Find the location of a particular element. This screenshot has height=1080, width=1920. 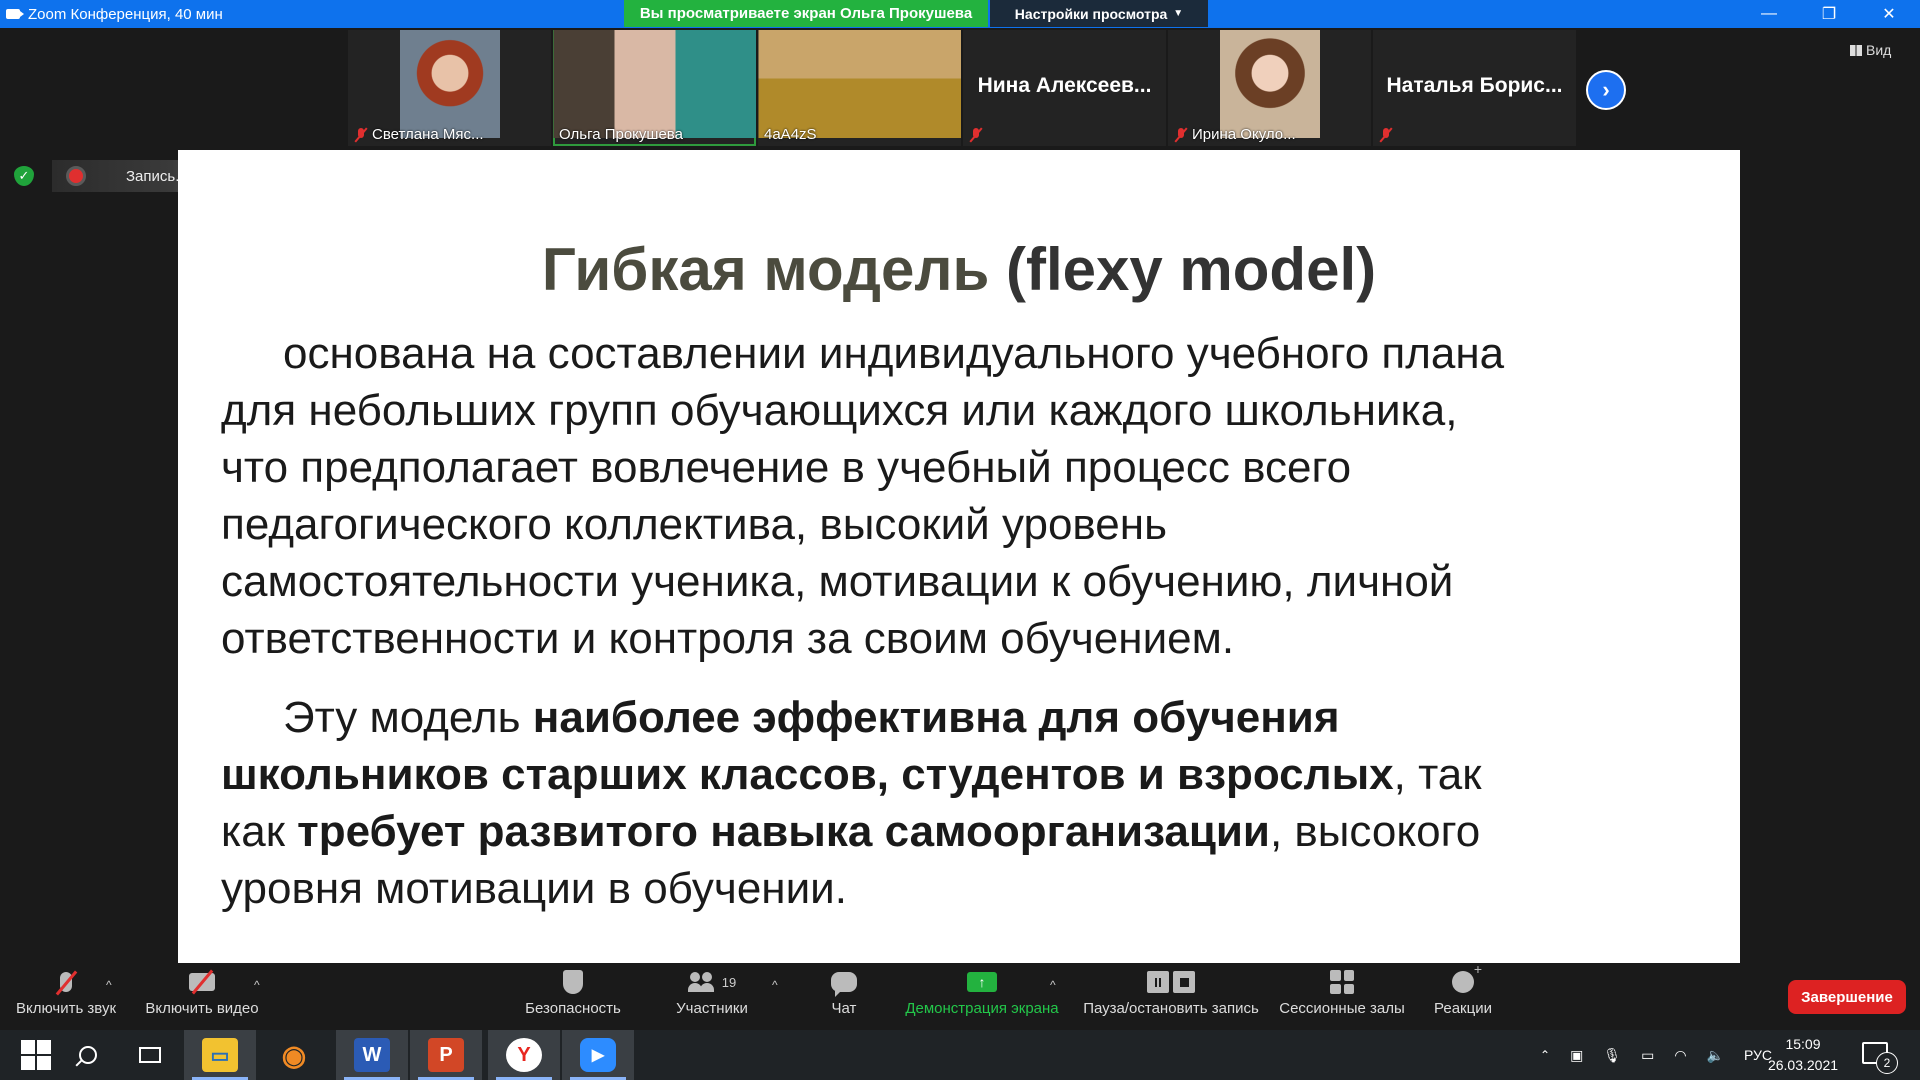

participant-name: 4aA4zS is located at coordinates (790, 134).